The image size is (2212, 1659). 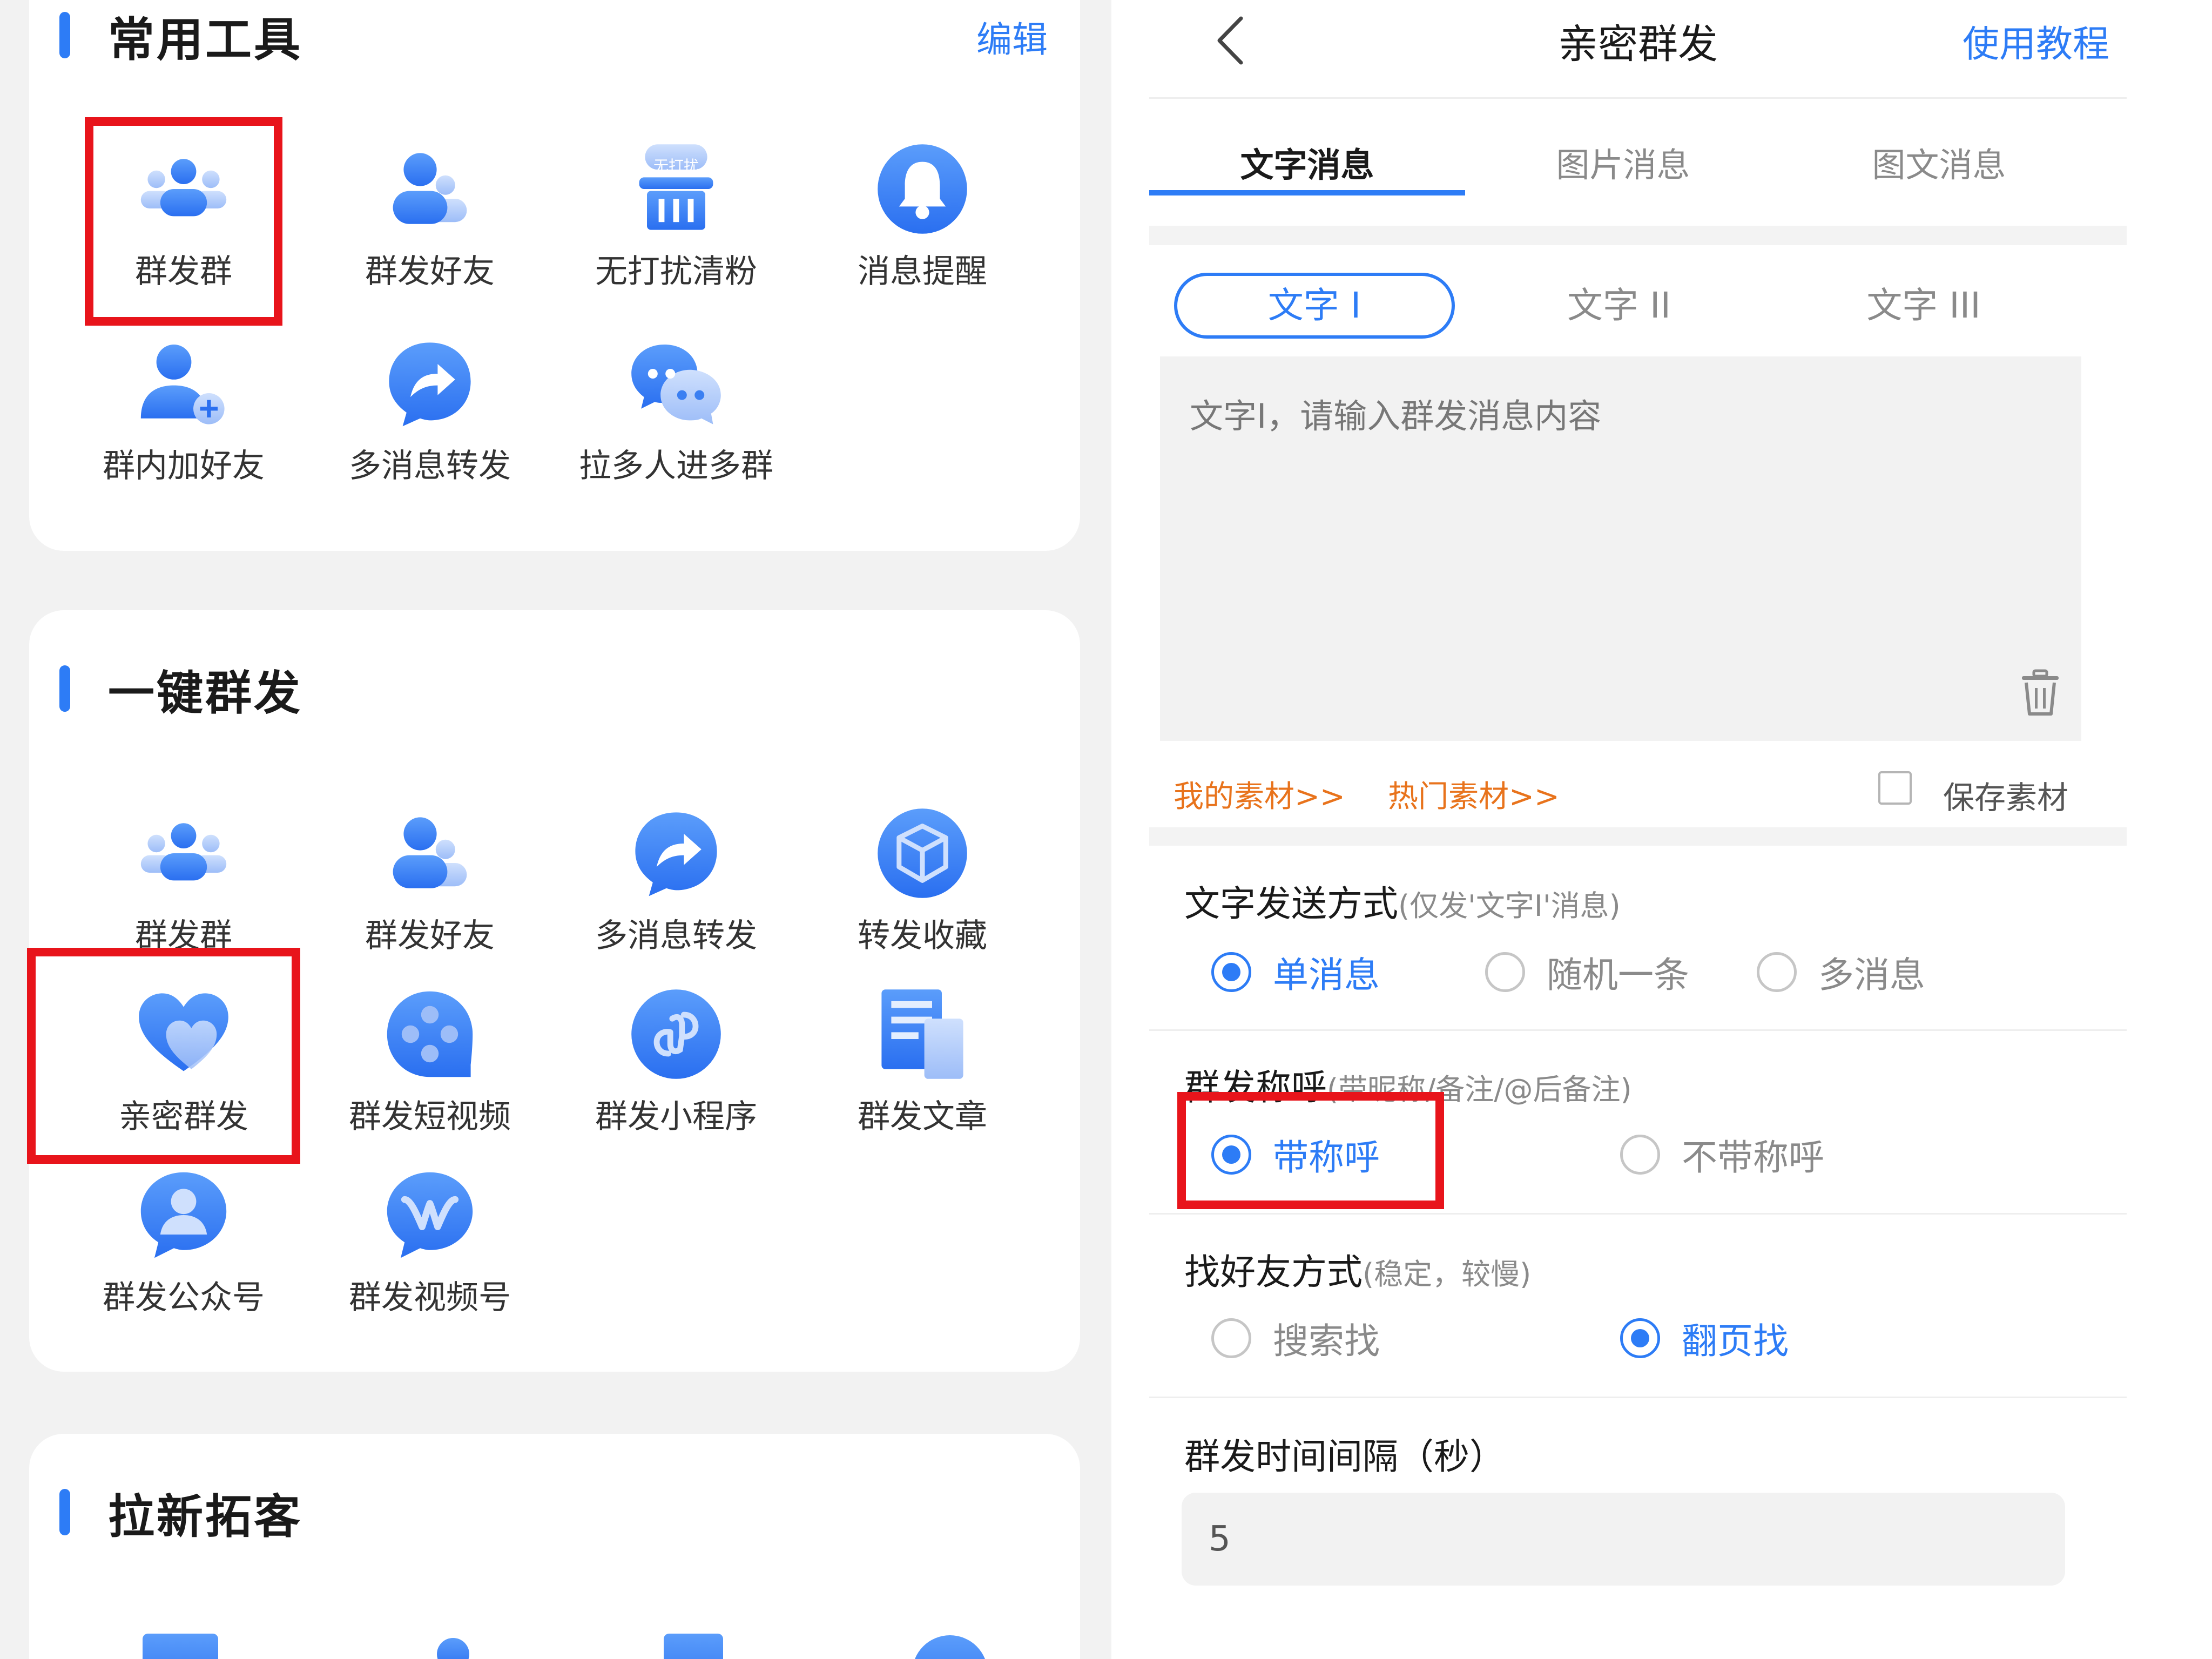 I want to click on tool-group-broadcast: 群发群, so click(x=183, y=880).